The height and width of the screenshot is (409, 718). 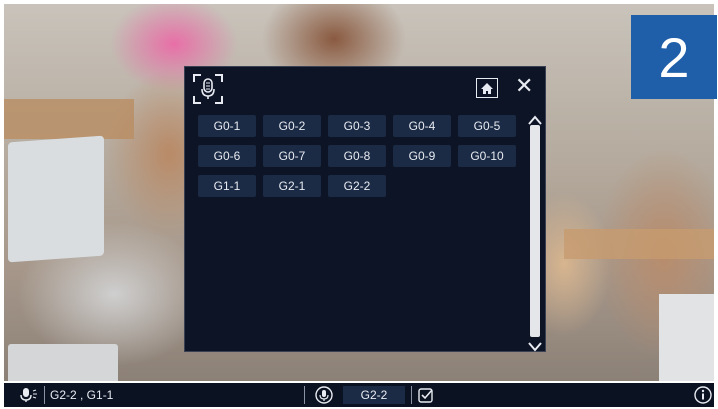 What do you see at coordinates (357, 126) in the screenshot?
I see `group-button-g0-3: G0-3` at bounding box center [357, 126].